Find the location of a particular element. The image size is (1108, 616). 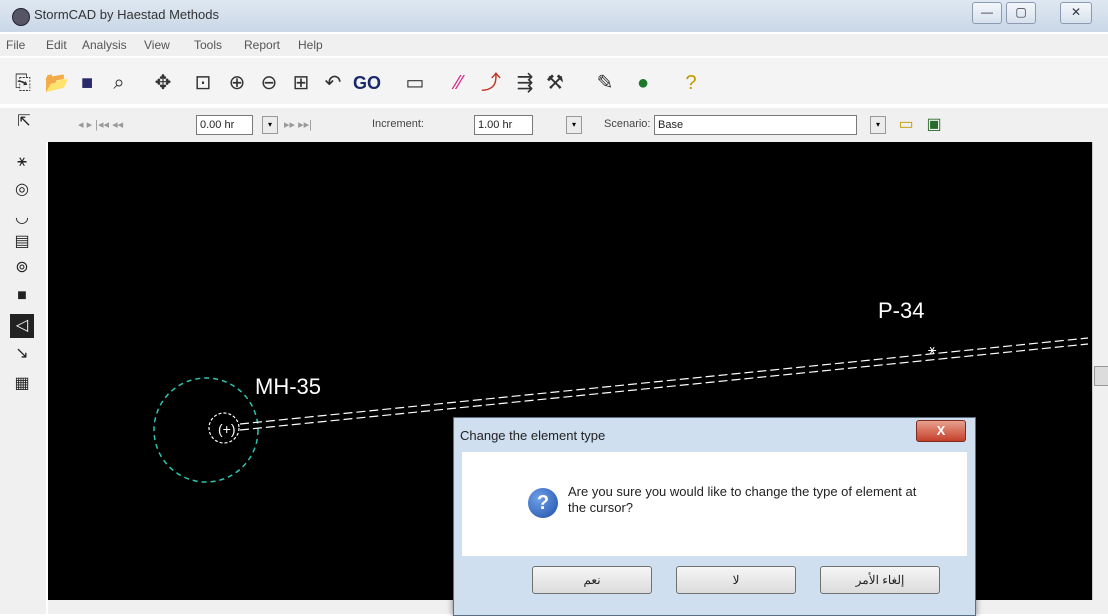

scenario-select: Base is located at coordinates (755, 125).